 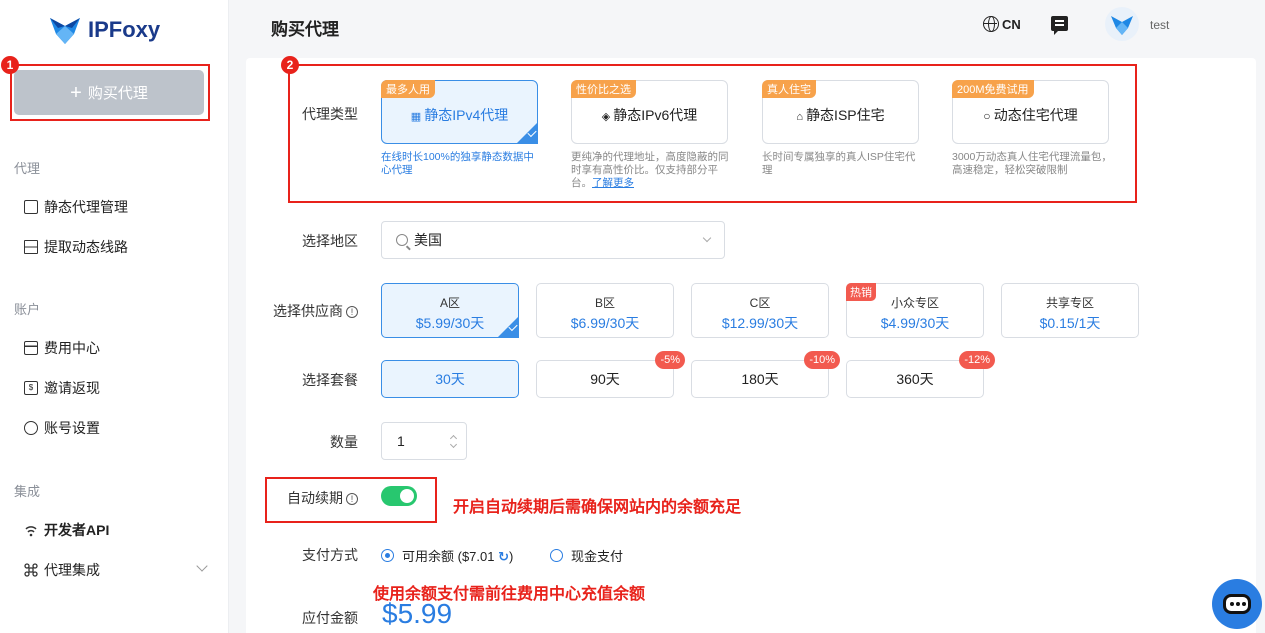 I want to click on payment-label: 支付方式, so click(x=330, y=555).